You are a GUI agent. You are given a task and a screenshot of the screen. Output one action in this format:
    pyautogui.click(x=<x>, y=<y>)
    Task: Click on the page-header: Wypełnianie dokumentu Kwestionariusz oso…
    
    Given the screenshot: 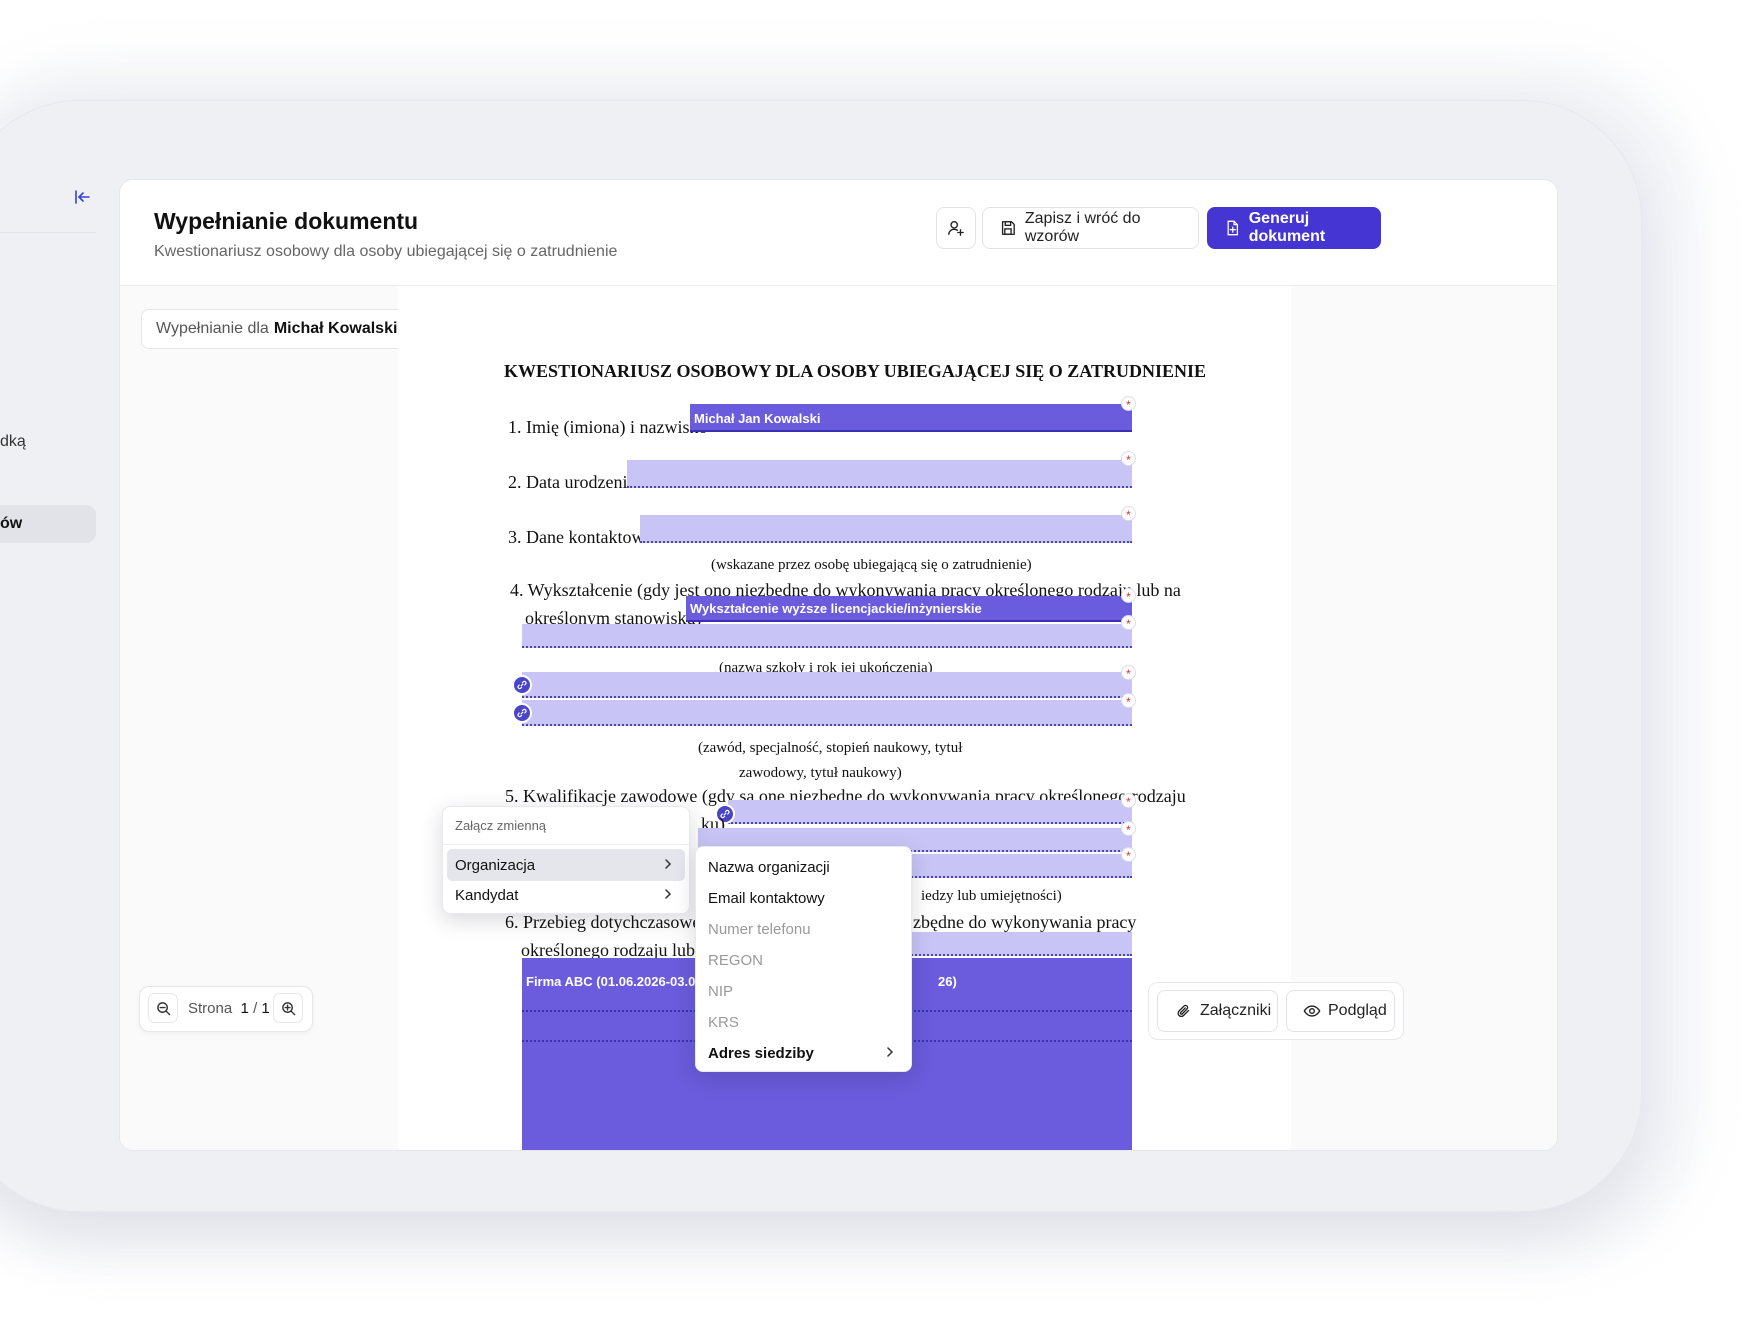 What is the action you would take?
    pyautogui.click(x=838, y=233)
    